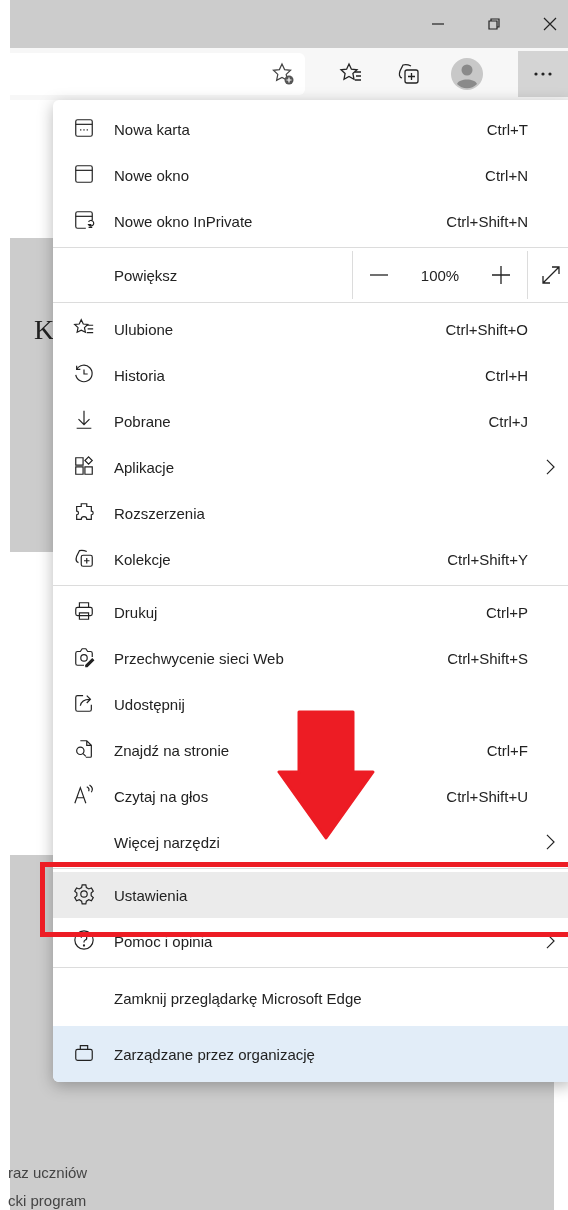 This screenshot has width=568, height=1210. I want to click on menu-item-label: Nowe okno, so click(152, 175).